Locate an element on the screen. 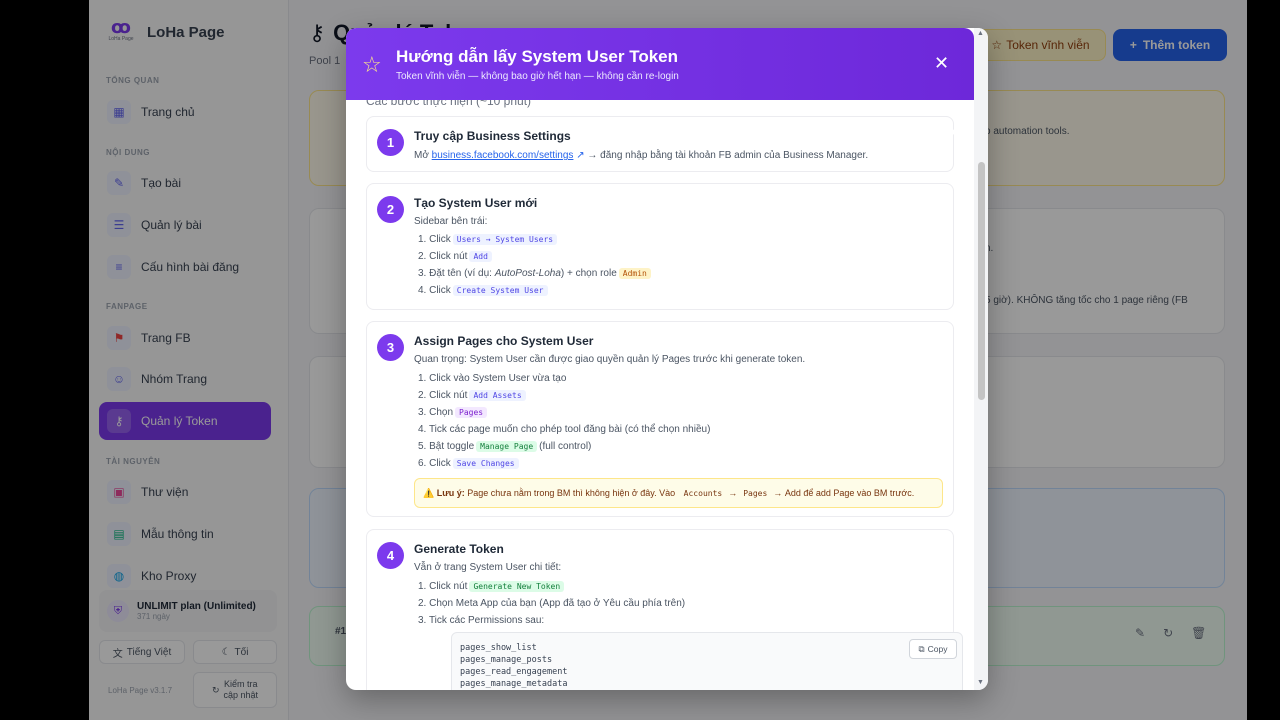 This screenshot has height=720, width=1280. star-icon: ☆ is located at coordinates (372, 64).